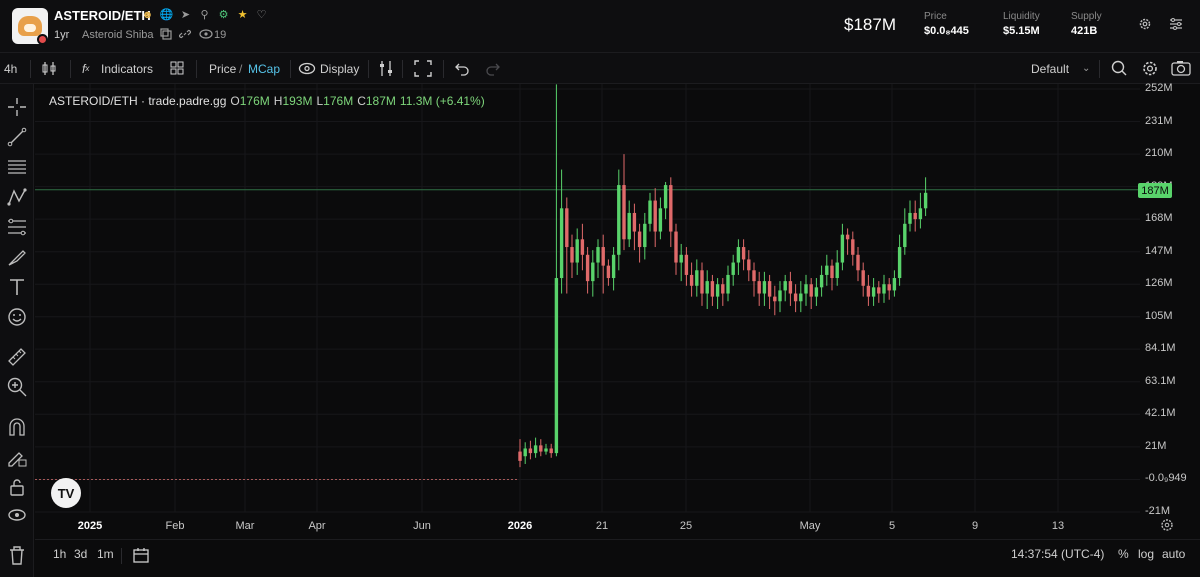  Describe the element at coordinates (17, 357) in the screenshot. I see `ruler-icon` at that location.